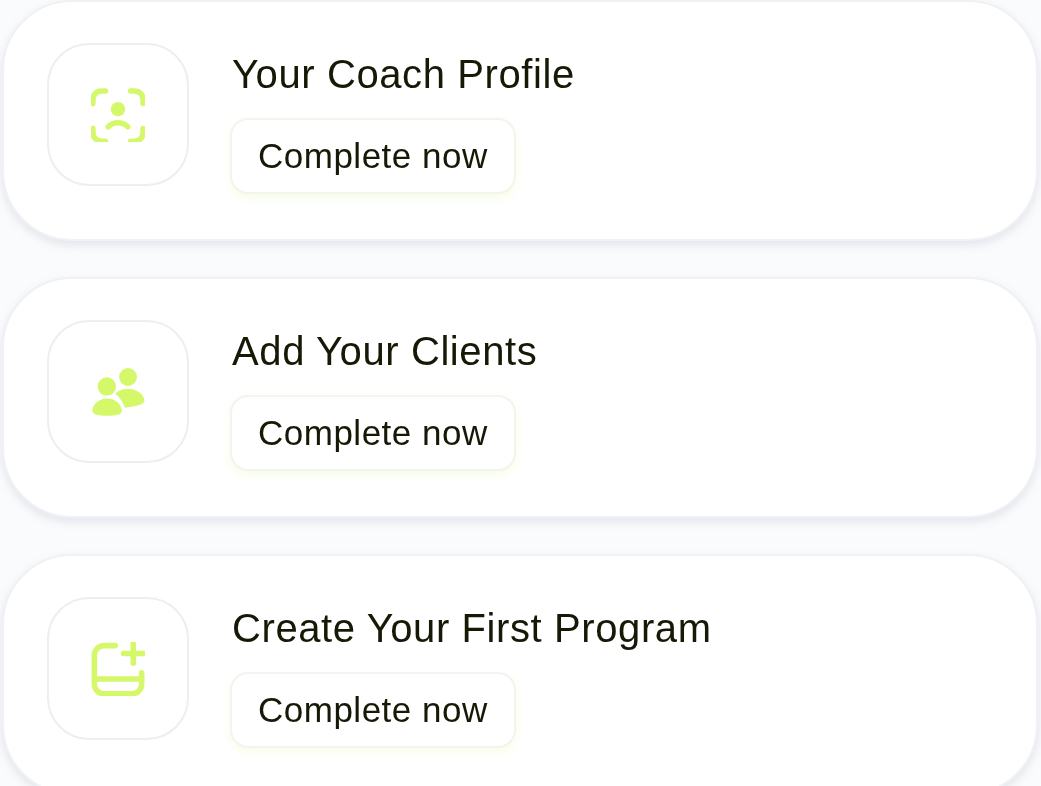 This screenshot has width=1041, height=786. What do you see at coordinates (118, 668) in the screenshot?
I see `add-board-icon` at bounding box center [118, 668].